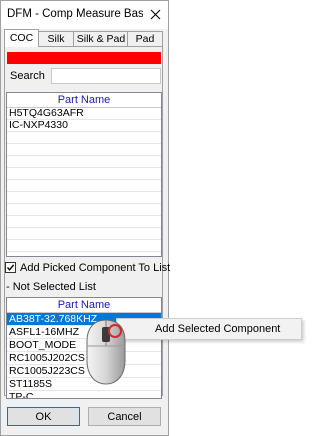 Image resolution: width=320 pixels, height=436 pixels. I want to click on tab-coc: COC, so click(21, 38).